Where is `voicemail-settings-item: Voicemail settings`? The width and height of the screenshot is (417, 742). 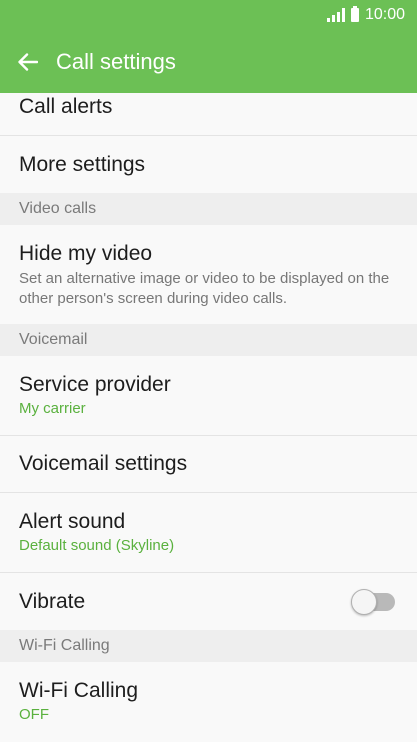
voicemail-settings-item: Voicemail settings is located at coordinates (208, 464).